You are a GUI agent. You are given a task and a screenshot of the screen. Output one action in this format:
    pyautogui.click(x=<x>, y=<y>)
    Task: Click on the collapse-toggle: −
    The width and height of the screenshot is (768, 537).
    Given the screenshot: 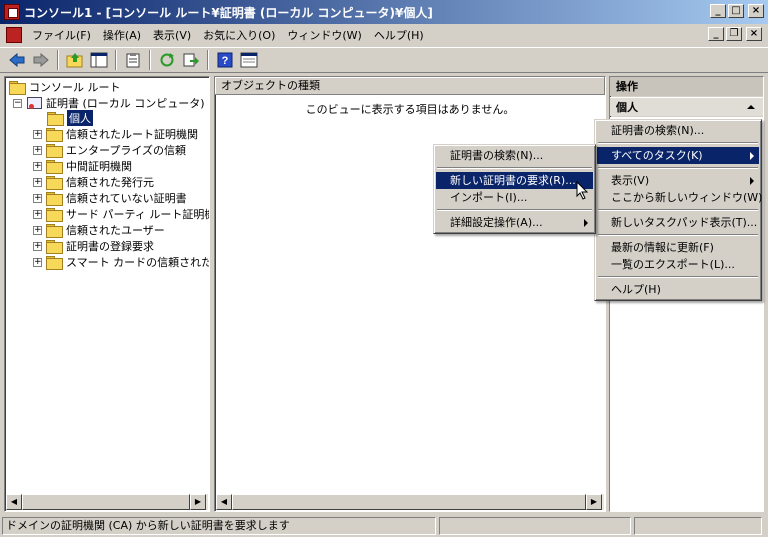 What is the action you would take?
    pyautogui.click(x=17, y=103)
    